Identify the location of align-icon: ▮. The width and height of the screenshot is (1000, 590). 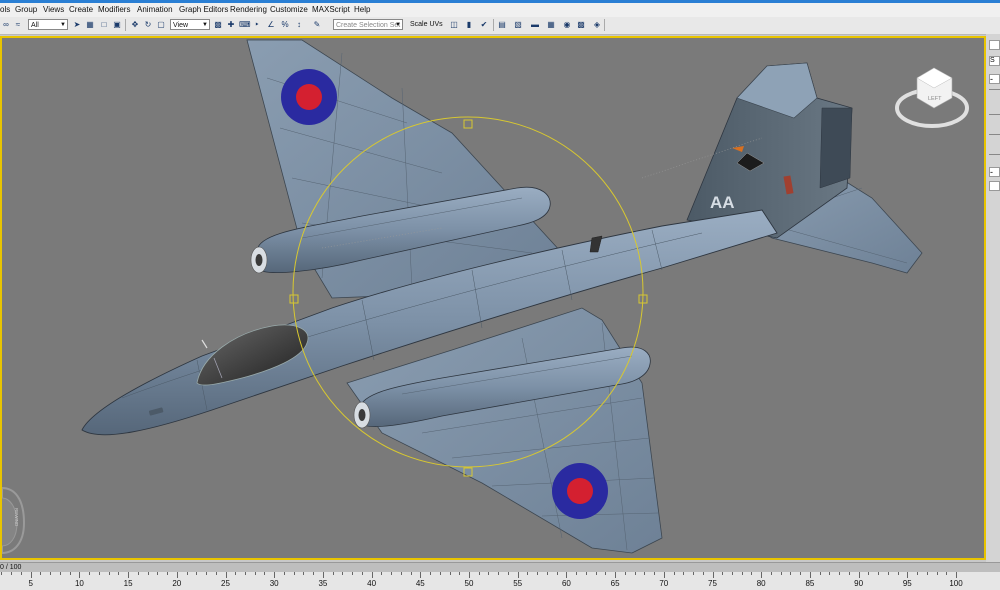
(469, 25).